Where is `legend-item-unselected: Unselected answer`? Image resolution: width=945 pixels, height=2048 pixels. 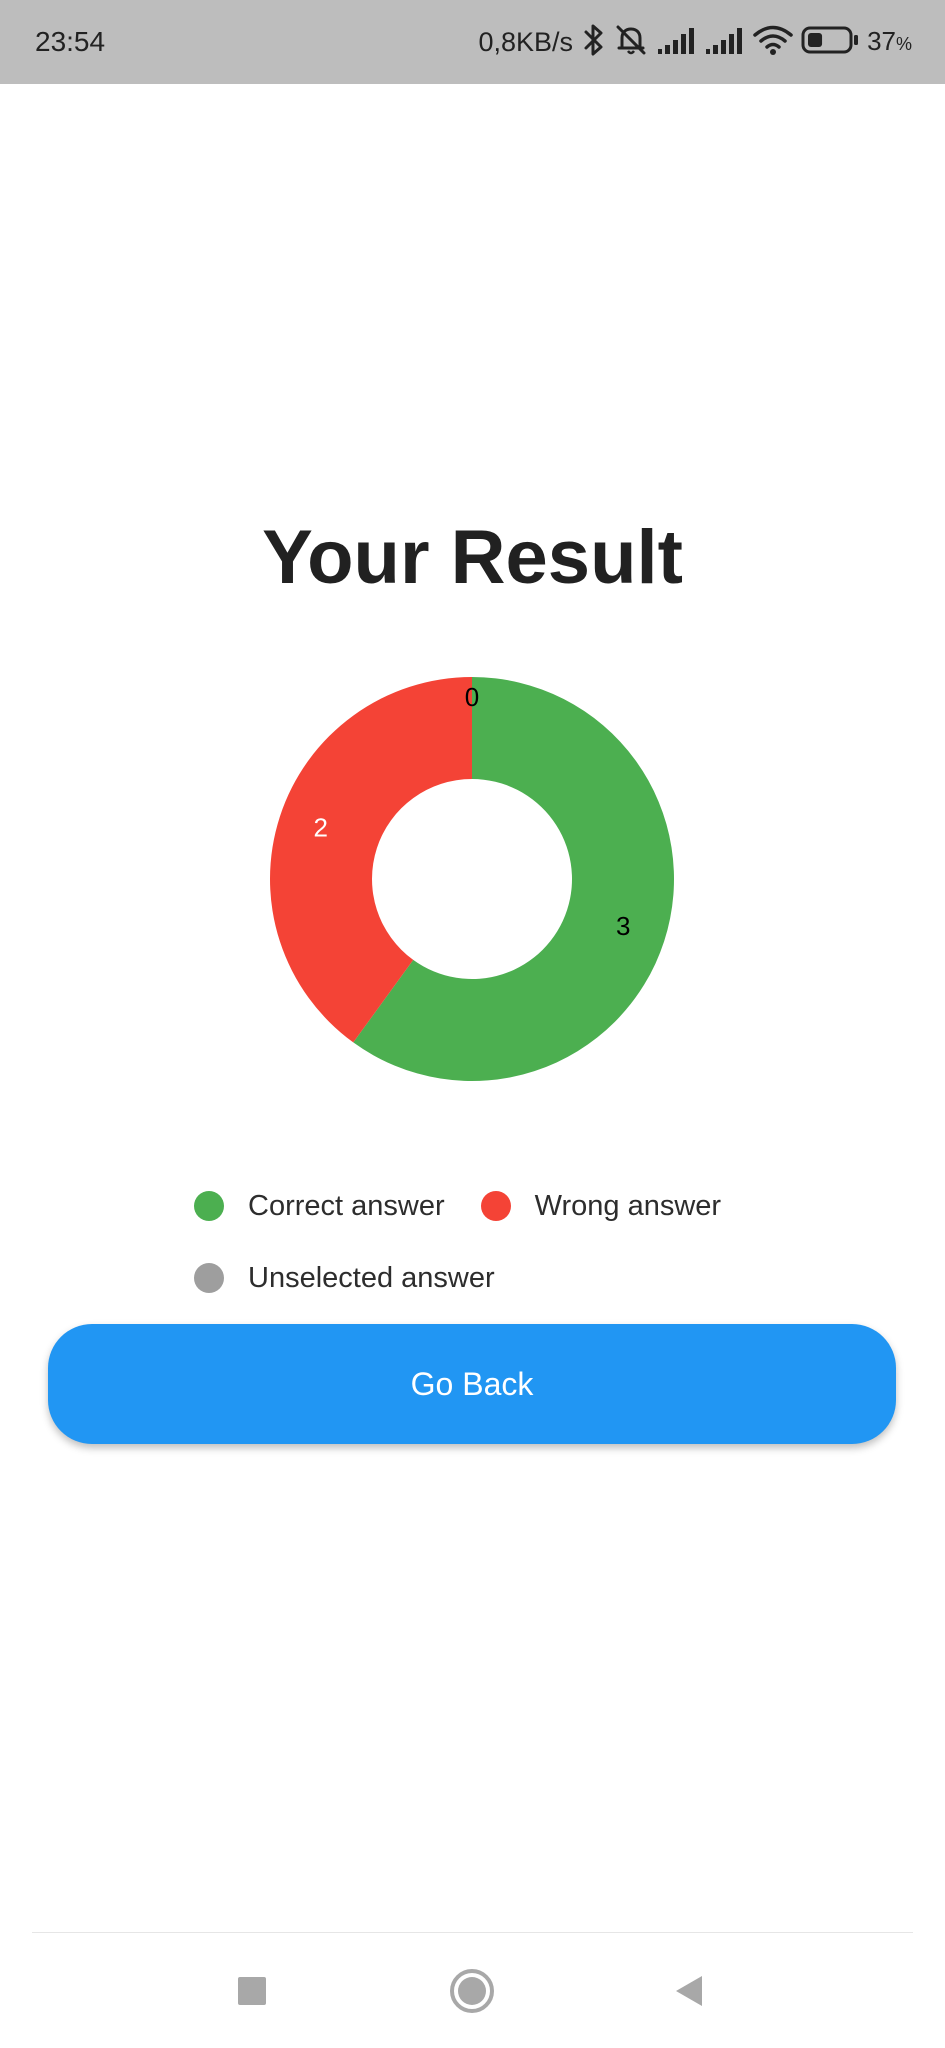
legend-item-unselected: Unselected answer is located at coordinates (344, 1278).